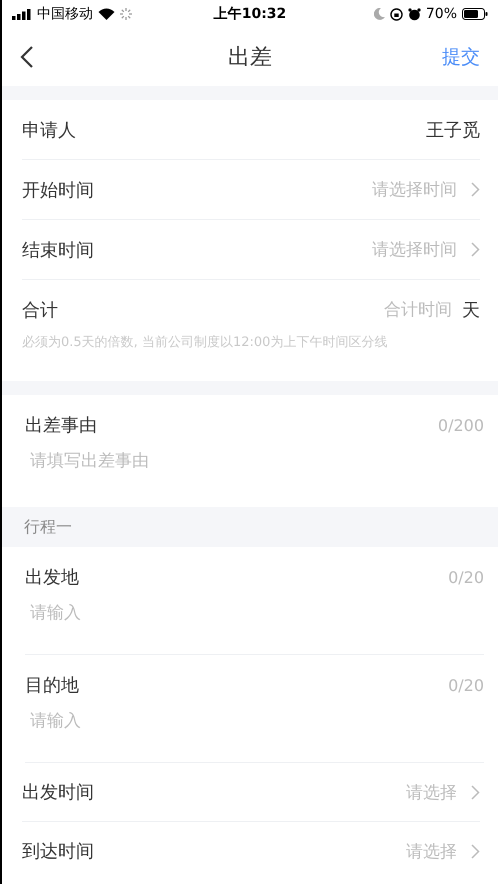 This screenshot has height=884, width=498. Describe the element at coordinates (27, 57) in the screenshot. I see `back-button` at that location.